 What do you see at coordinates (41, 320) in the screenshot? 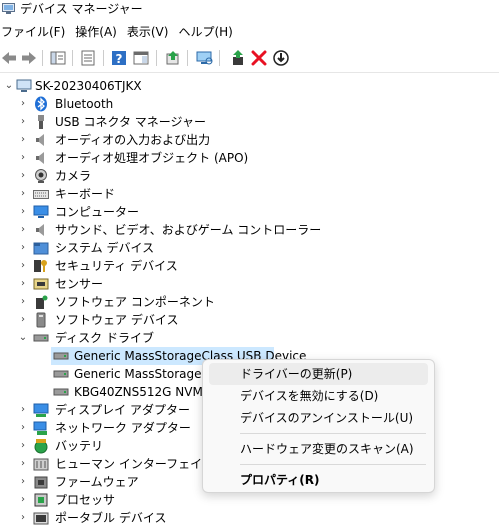
I see `software-device-icon` at bounding box center [41, 320].